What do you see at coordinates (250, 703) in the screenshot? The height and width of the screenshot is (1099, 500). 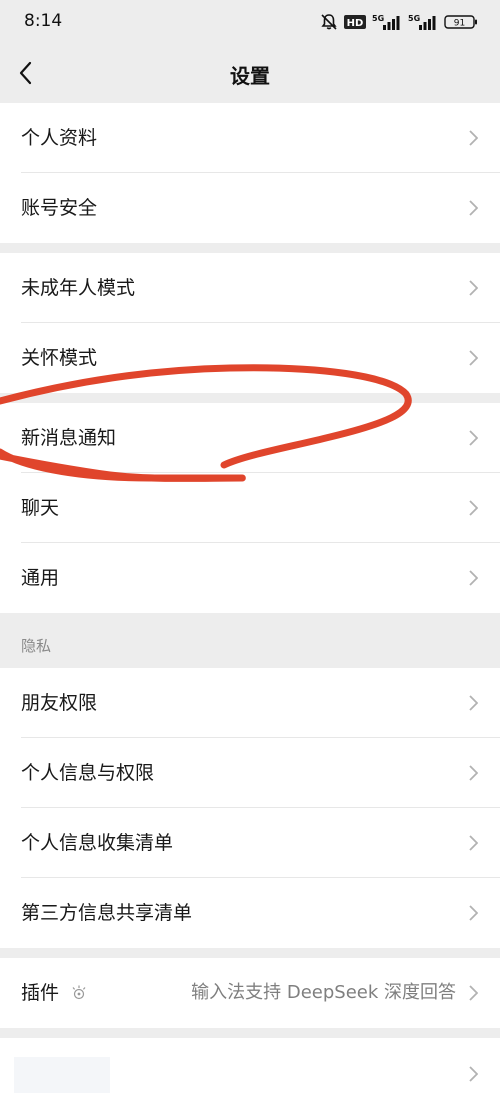 I see `settings-row-friend-permissions: 朋友权限` at bounding box center [250, 703].